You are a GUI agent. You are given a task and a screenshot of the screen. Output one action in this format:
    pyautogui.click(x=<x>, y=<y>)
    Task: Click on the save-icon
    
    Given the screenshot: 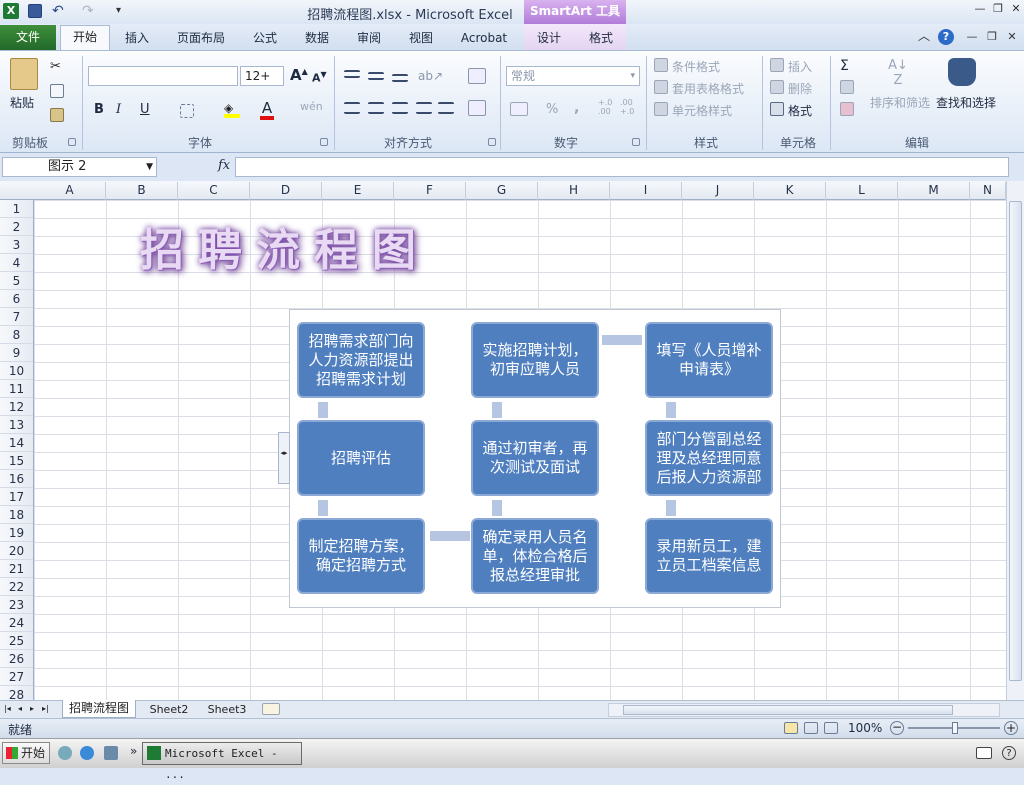 What is the action you would take?
    pyautogui.click(x=35, y=11)
    